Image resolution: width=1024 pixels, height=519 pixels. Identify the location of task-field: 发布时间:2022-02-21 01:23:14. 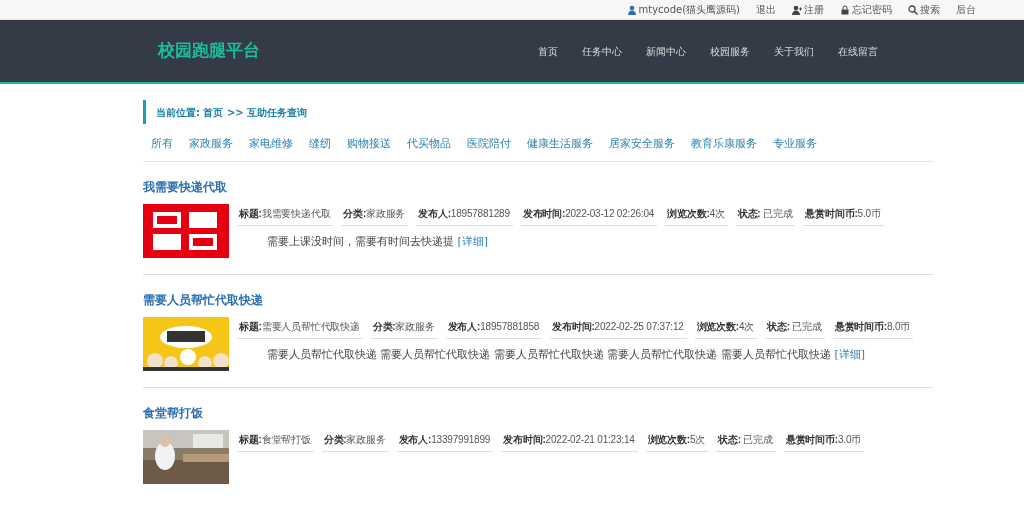
(569, 440).